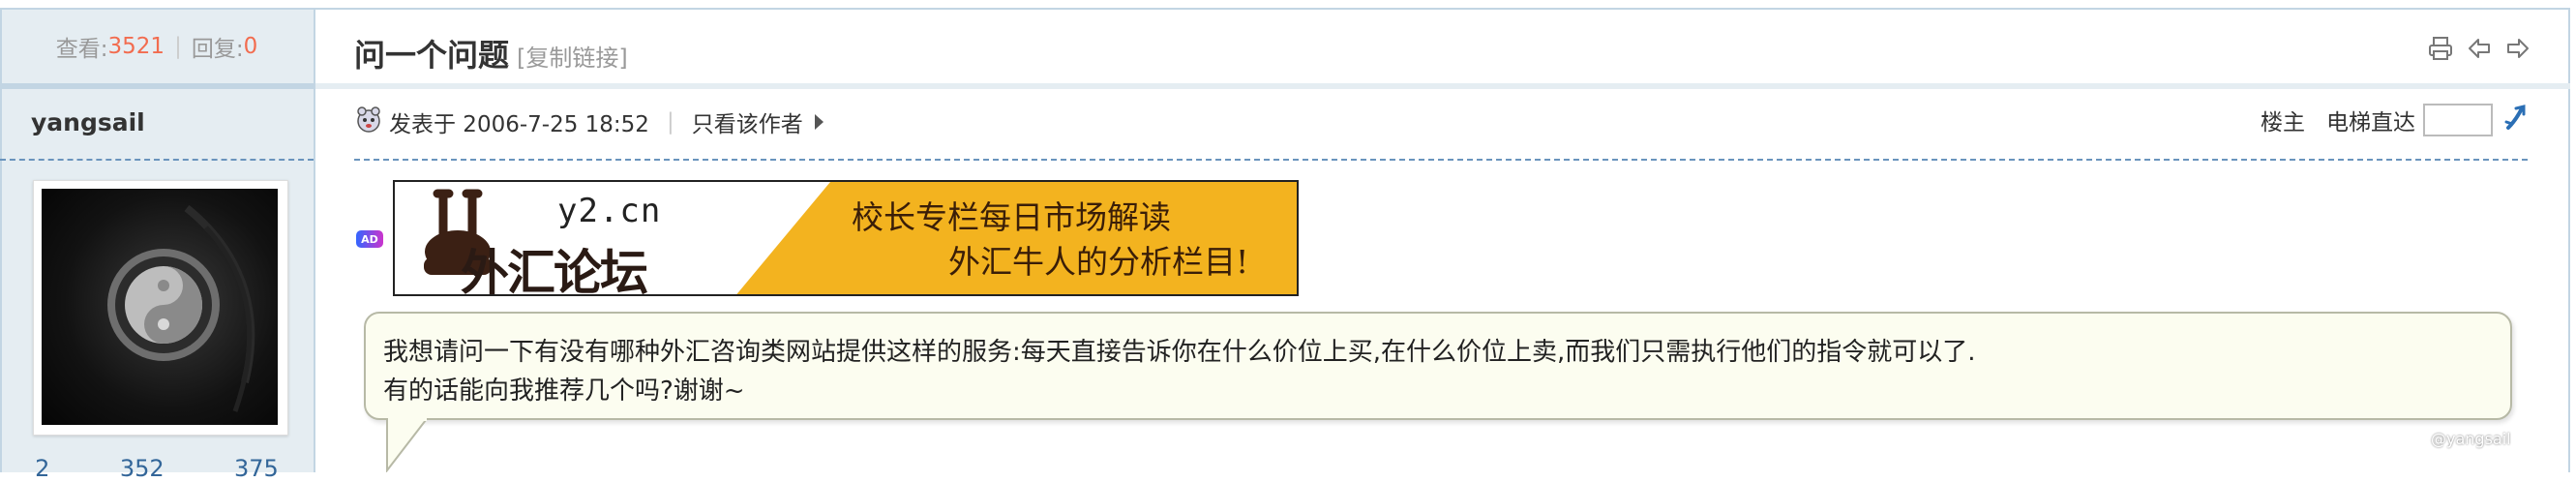  Describe the element at coordinates (2517, 51) in the screenshot. I see `next-thread-icon` at that location.